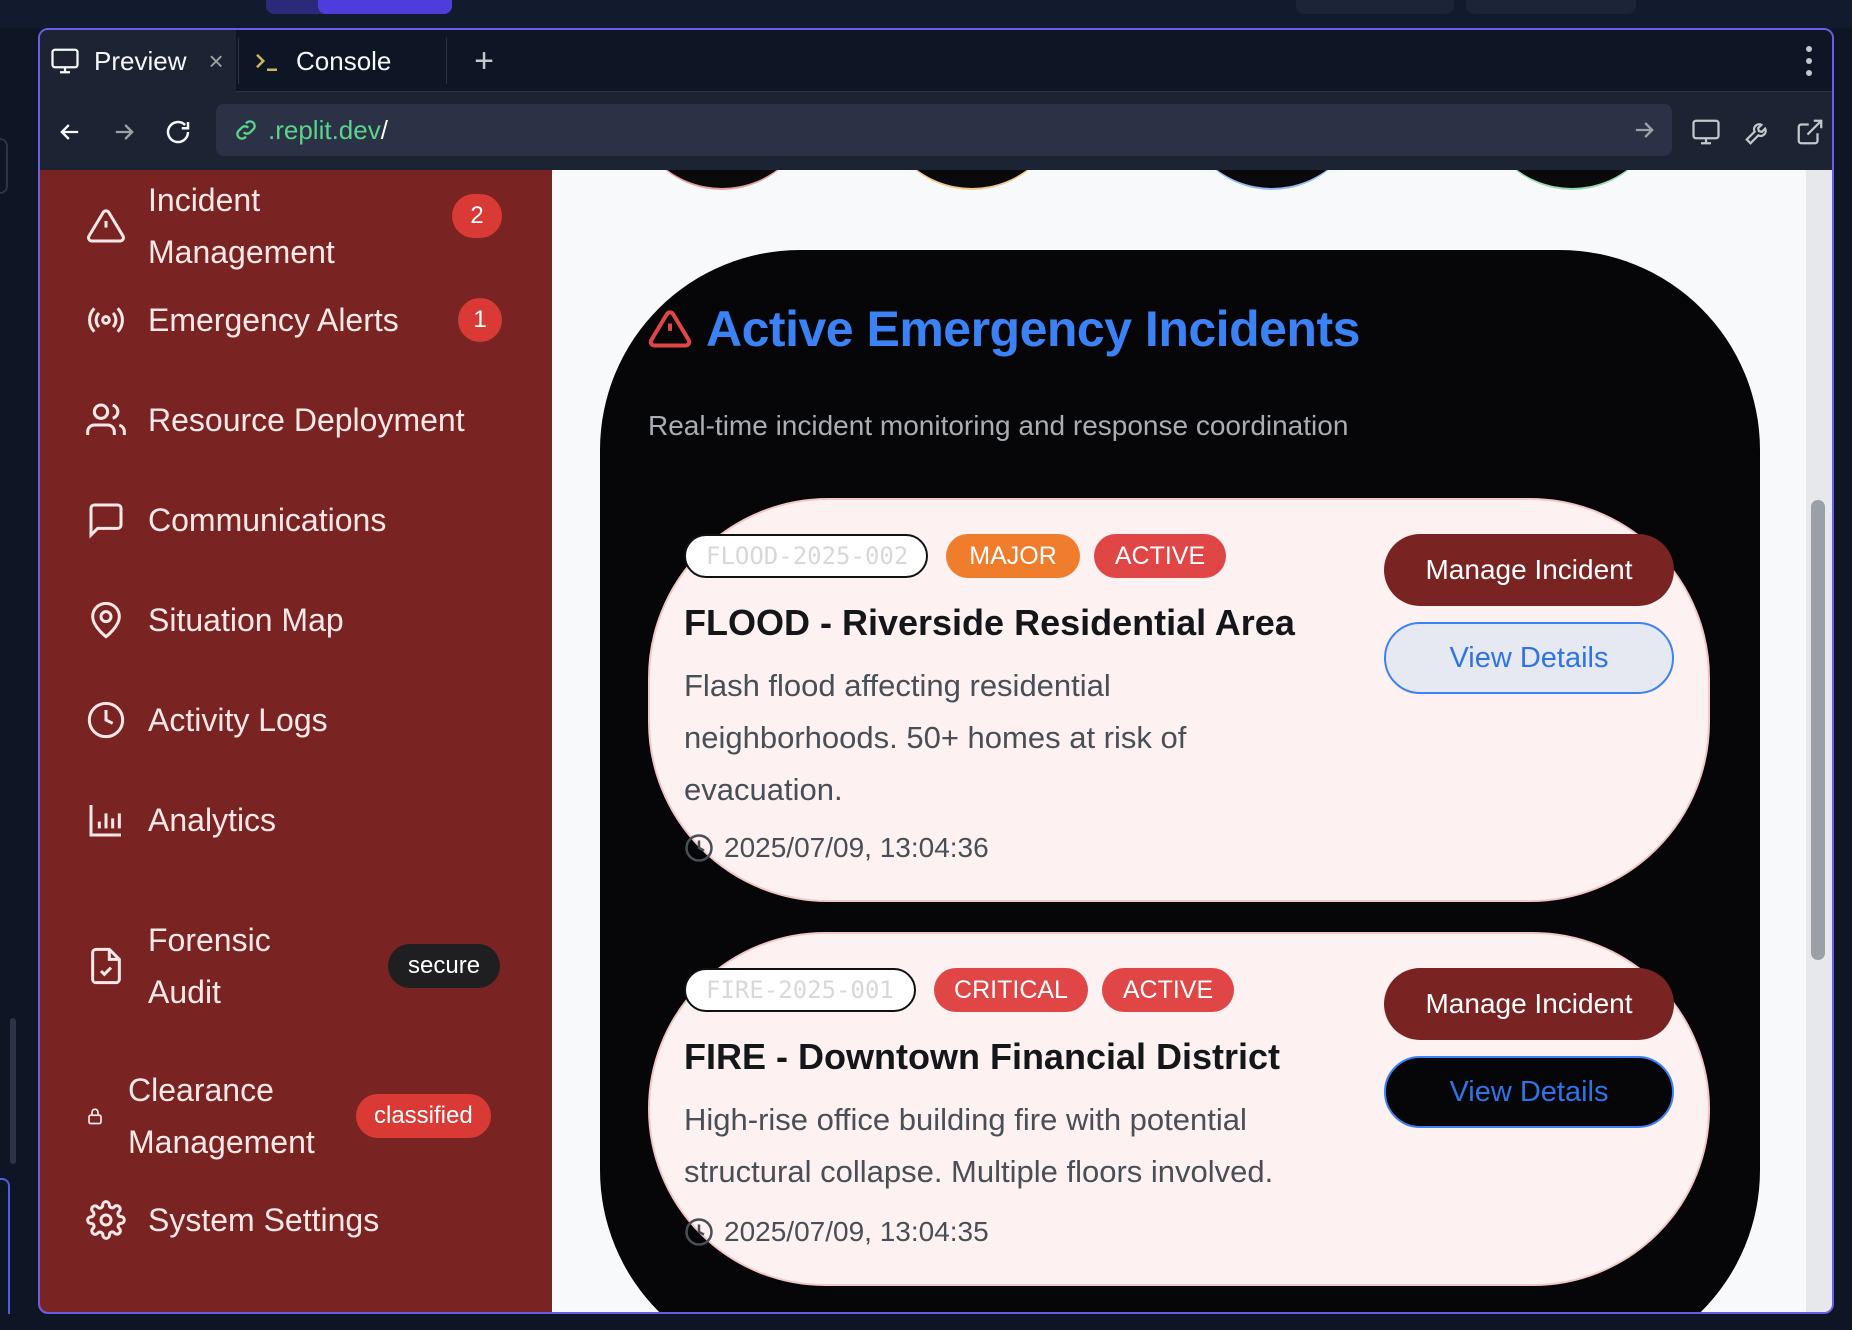  I want to click on incident-title: FLOOD - Riverside Residential Area, so click(989, 622).